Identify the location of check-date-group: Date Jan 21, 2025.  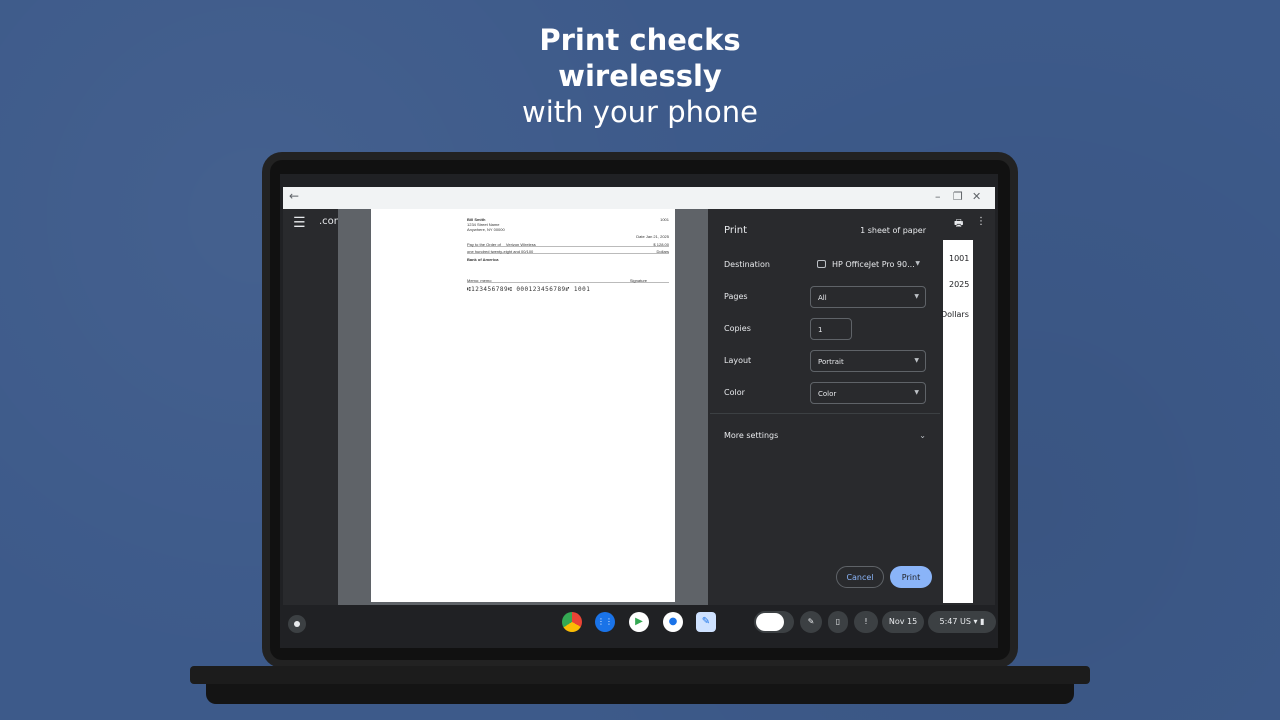
(652, 236).